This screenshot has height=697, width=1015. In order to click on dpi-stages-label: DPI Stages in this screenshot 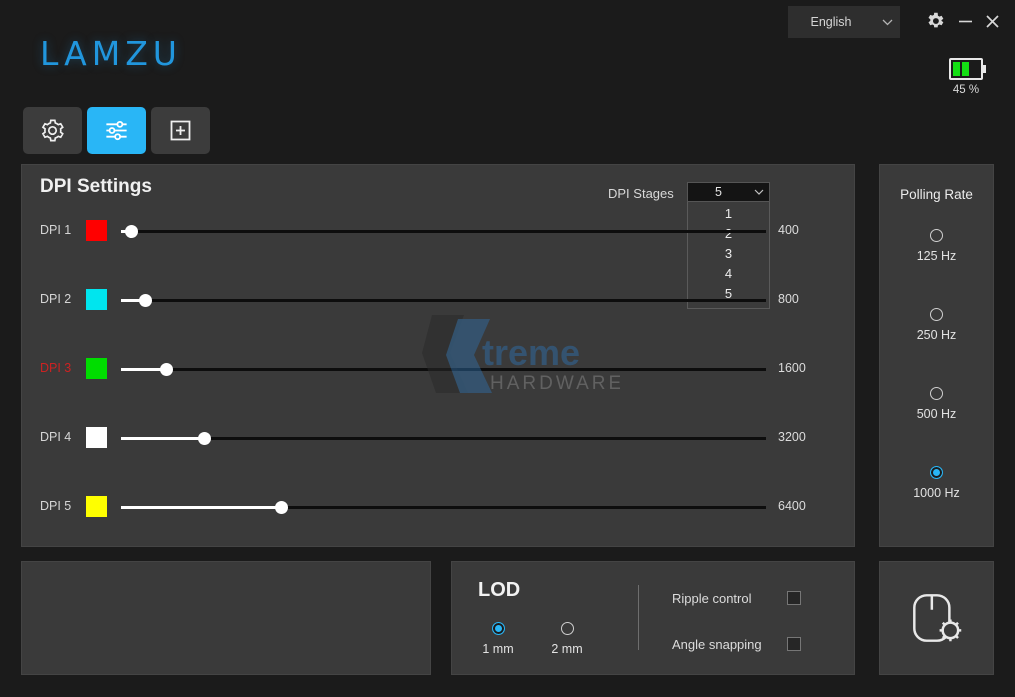, I will do `click(641, 193)`.